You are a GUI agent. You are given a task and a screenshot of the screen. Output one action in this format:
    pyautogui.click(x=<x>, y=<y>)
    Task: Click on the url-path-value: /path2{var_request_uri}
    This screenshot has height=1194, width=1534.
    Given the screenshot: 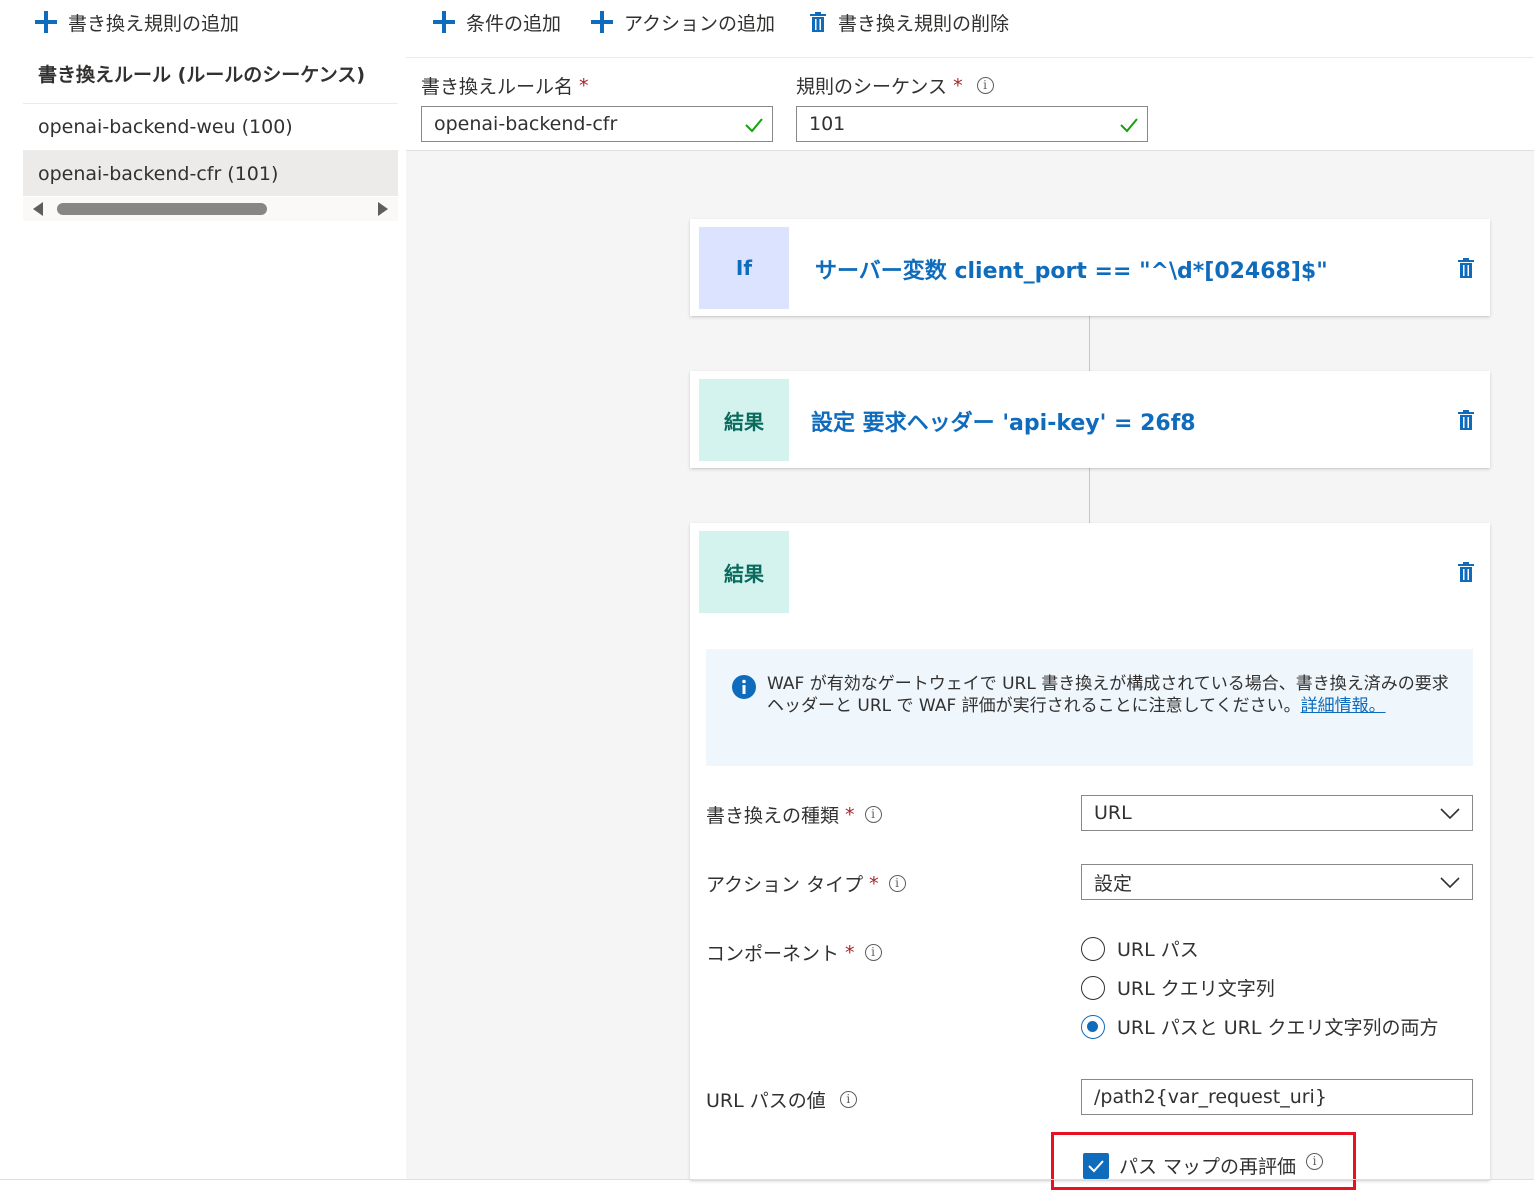 What is the action you would take?
    pyautogui.click(x=1210, y=1097)
    